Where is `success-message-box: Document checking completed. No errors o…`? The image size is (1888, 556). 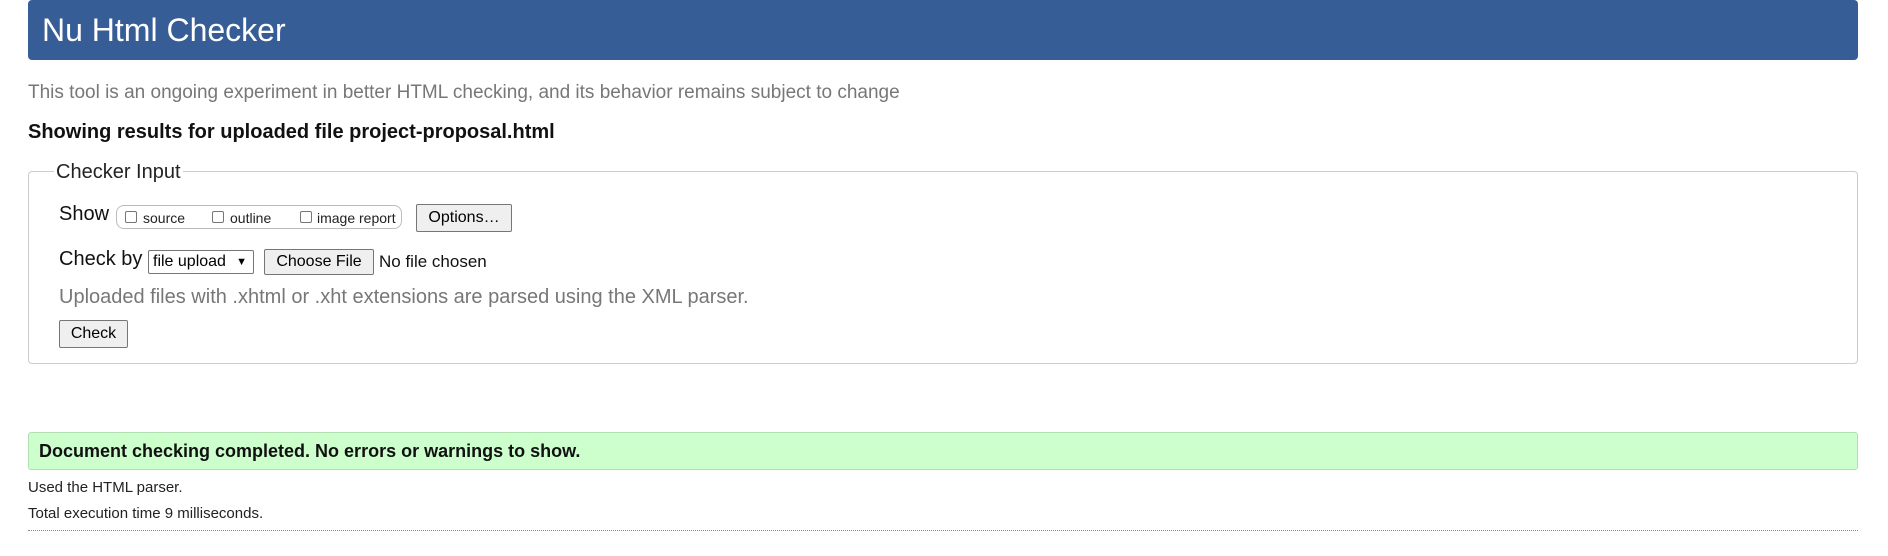
success-message-box: Document checking completed. No errors o… is located at coordinates (943, 451).